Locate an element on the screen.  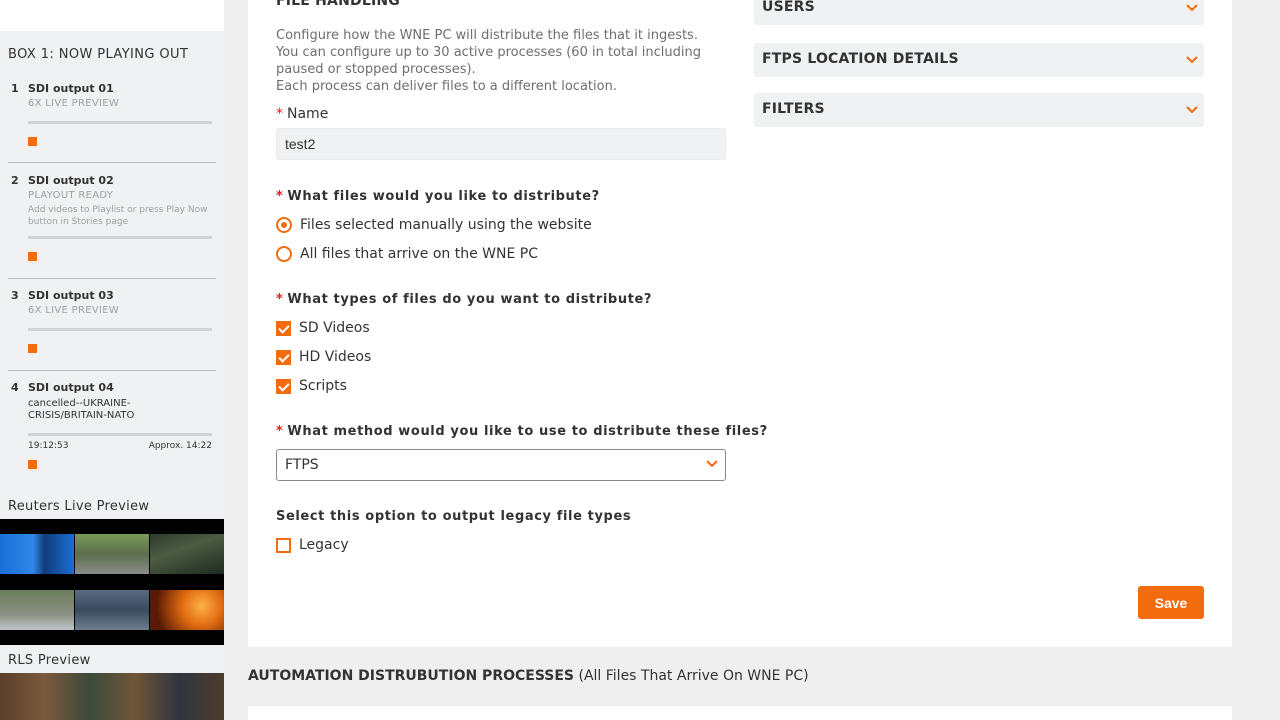
automation-title: AUTOMATION DISTRUBUTION PROCESSES is located at coordinates (411, 676).